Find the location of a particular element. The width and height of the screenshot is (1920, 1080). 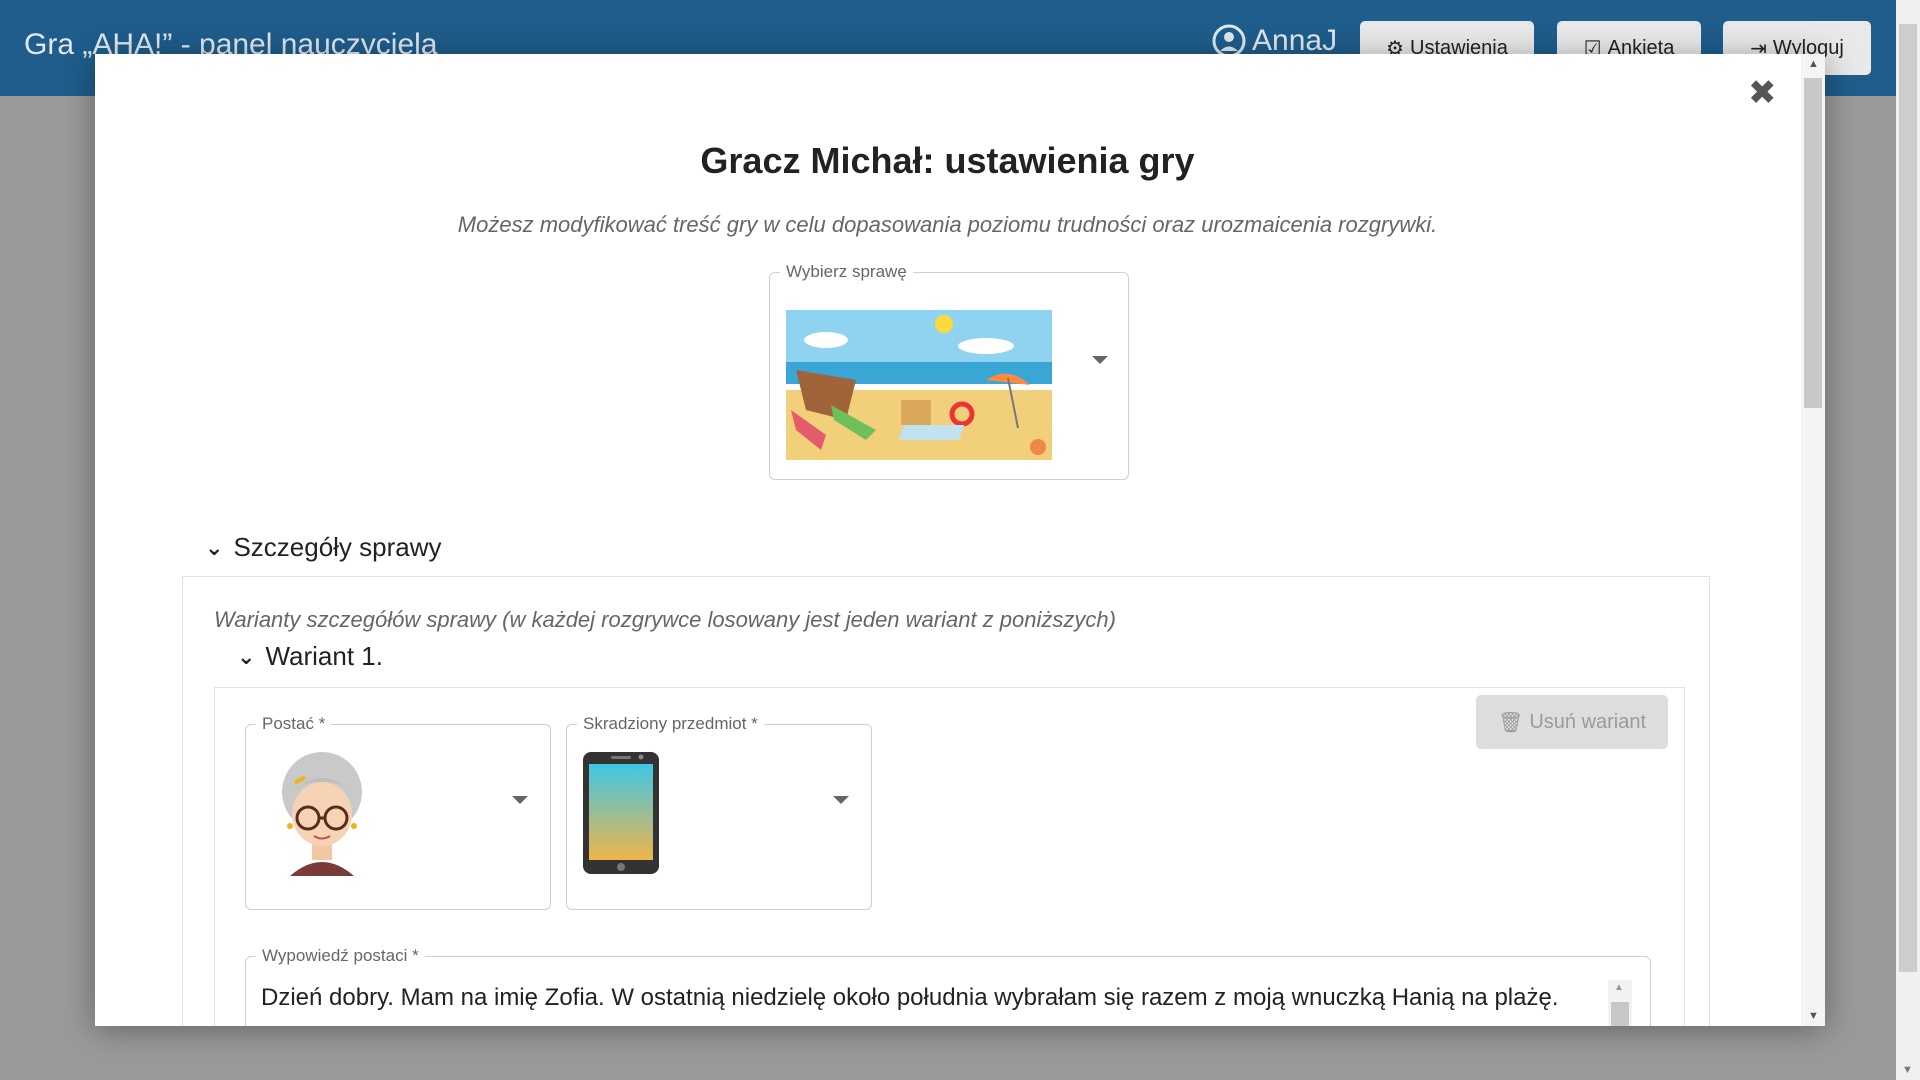

details-section-toggle: ⌄ Szczegóły sprawy is located at coordinates (323, 547).